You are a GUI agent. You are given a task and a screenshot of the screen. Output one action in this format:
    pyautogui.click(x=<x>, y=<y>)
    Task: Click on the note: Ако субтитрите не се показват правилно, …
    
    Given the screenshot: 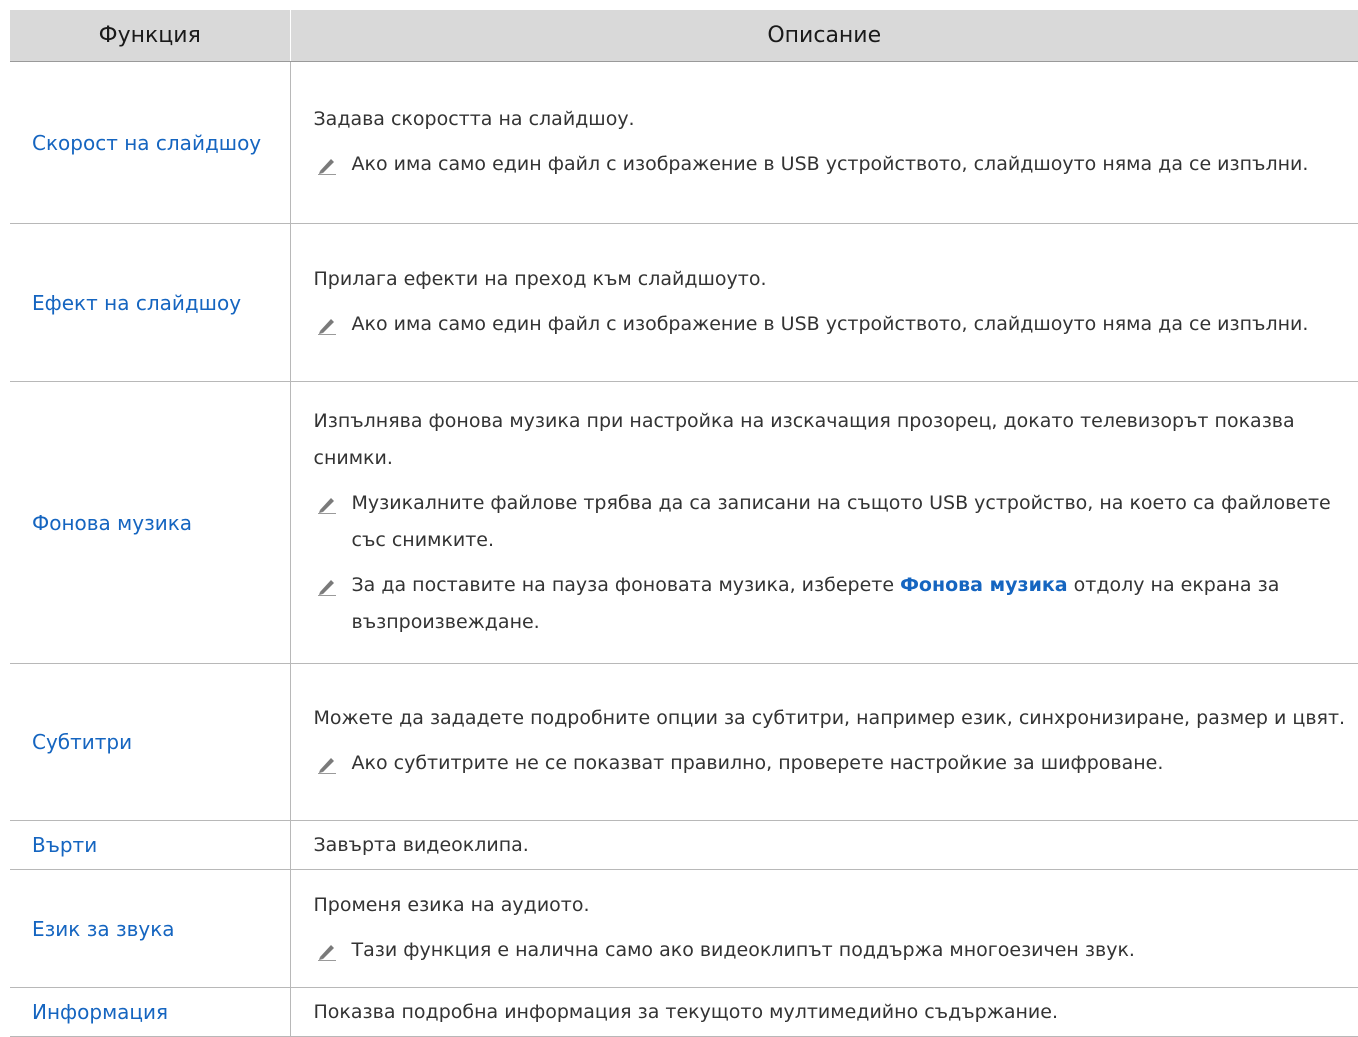 What is the action you would take?
    pyautogui.click(x=831, y=763)
    